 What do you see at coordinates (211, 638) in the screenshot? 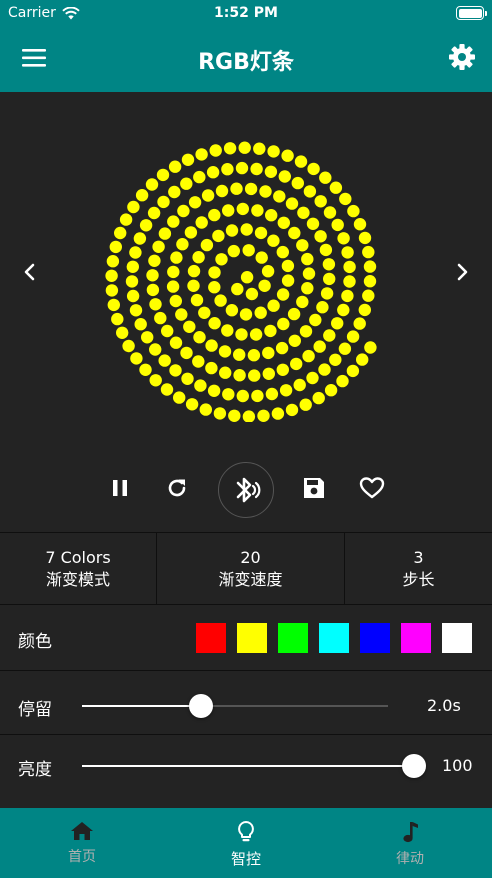
I see `color-swatch-red` at bounding box center [211, 638].